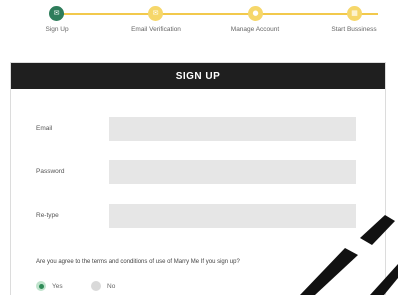 The image size is (398, 295). Describe the element at coordinates (44, 128) in the screenshot. I see `email-label: Email` at that location.